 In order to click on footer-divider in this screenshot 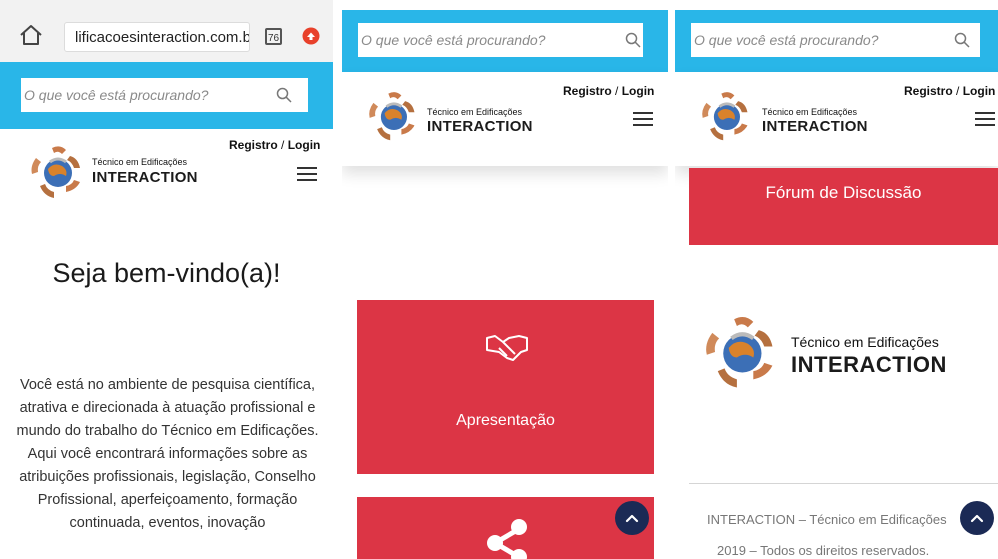, I will do `click(843, 483)`.